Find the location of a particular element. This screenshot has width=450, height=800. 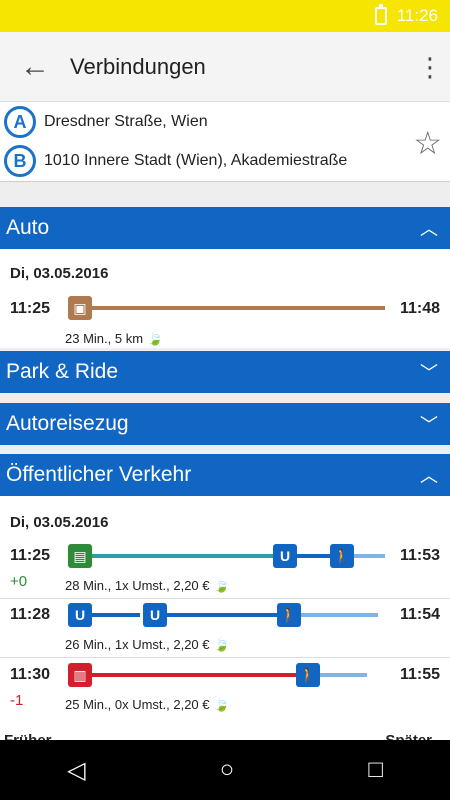

public-date: Di, 03.05.2016 is located at coordinates (59, 522).